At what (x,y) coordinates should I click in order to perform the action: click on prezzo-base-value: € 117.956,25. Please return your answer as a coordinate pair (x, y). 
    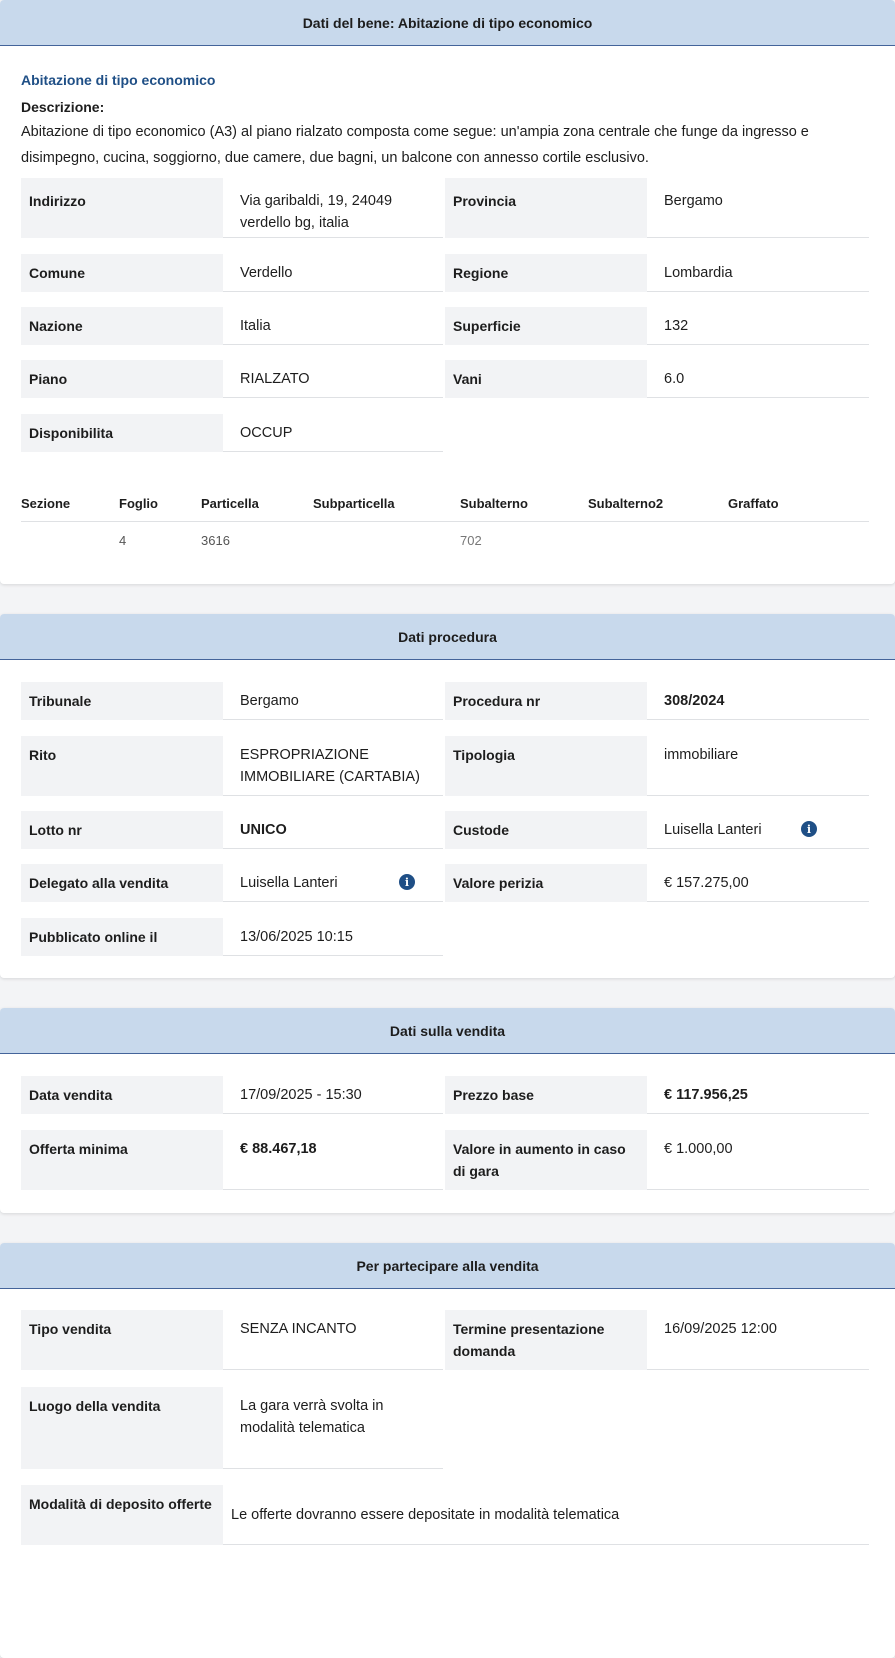
    Looking at the image, I should click on (758, 1095).